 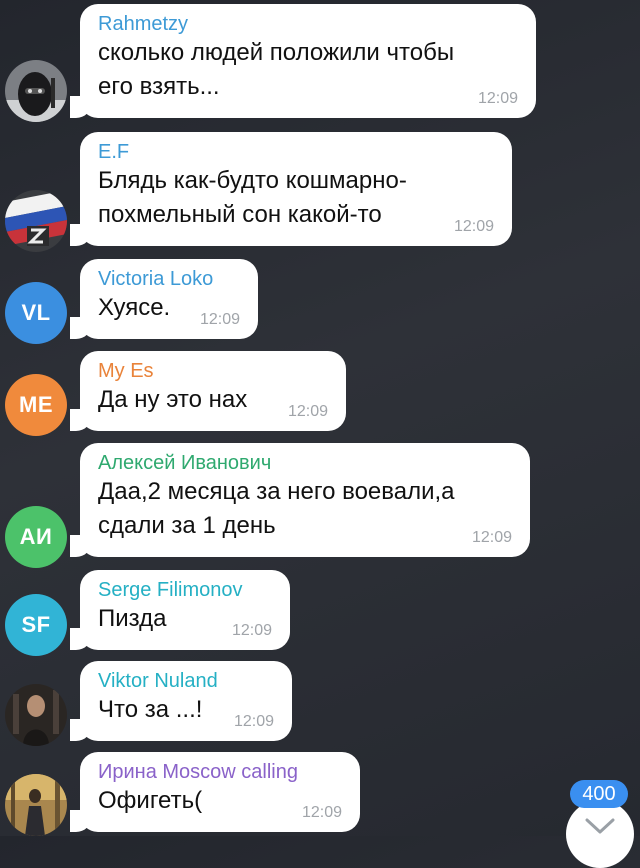 I want to click on scroll-to-bottom-button, so click(x=600, y=834).